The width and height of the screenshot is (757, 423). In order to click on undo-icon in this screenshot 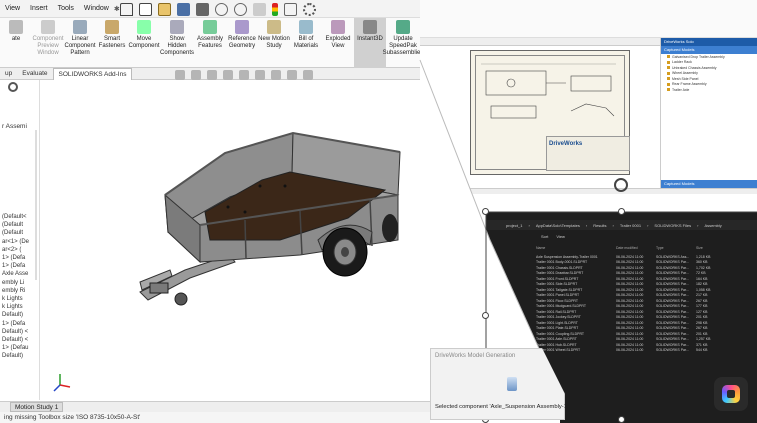, I will do `click(221, 9)`.